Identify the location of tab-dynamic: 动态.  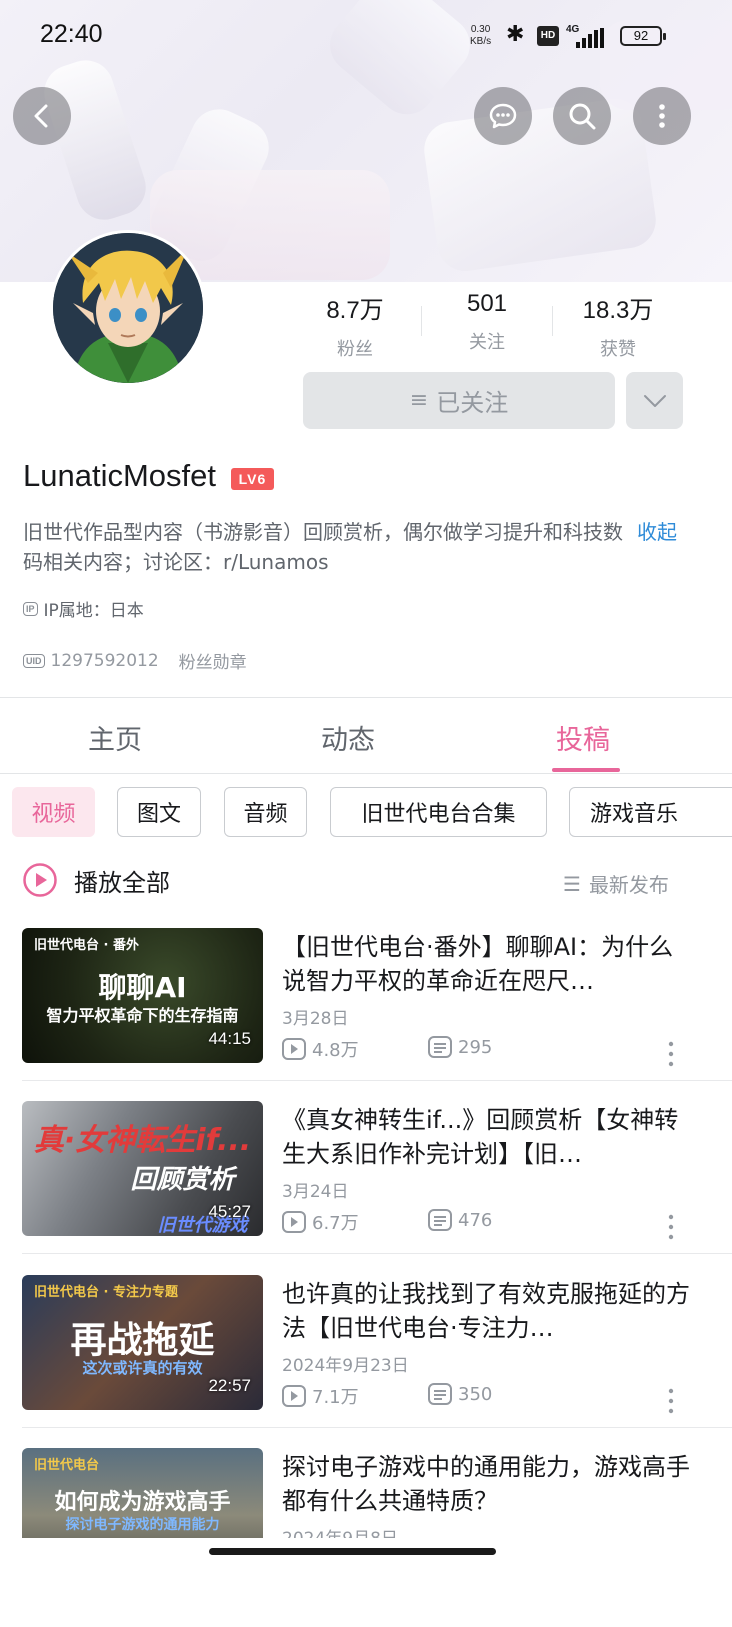
(348, 737).